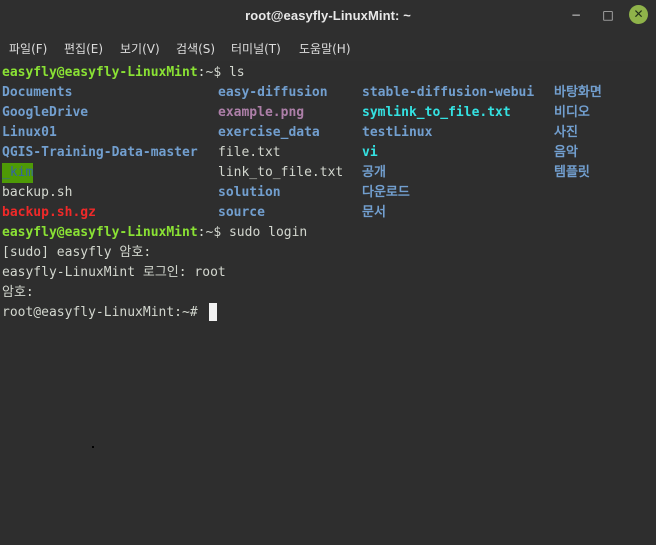  I want to click on ls-entry: easy-diffusion, so click(273, 92).